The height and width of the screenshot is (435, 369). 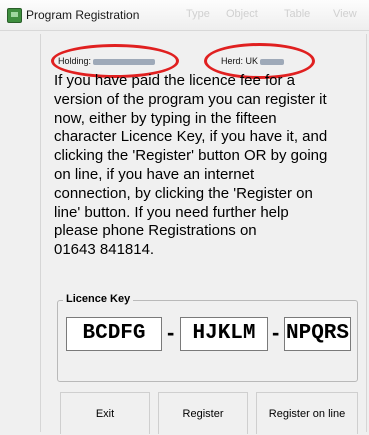 I want to click on exit-button: Exit, so click(x=105, y=413).